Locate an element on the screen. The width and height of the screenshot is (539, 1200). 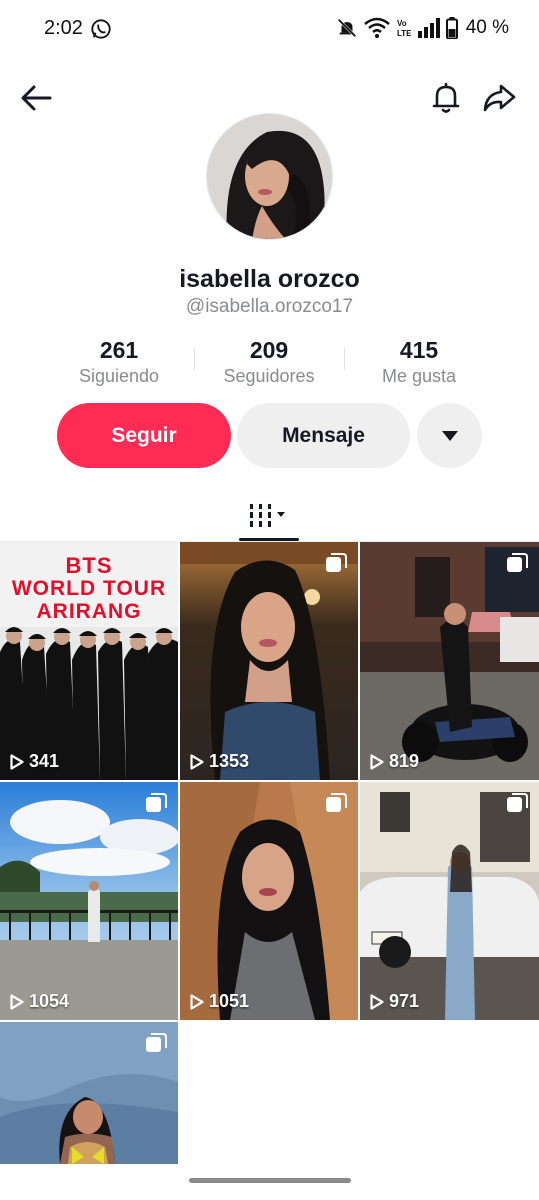
follow-button: Seguir is located at coordinates (144, 435).